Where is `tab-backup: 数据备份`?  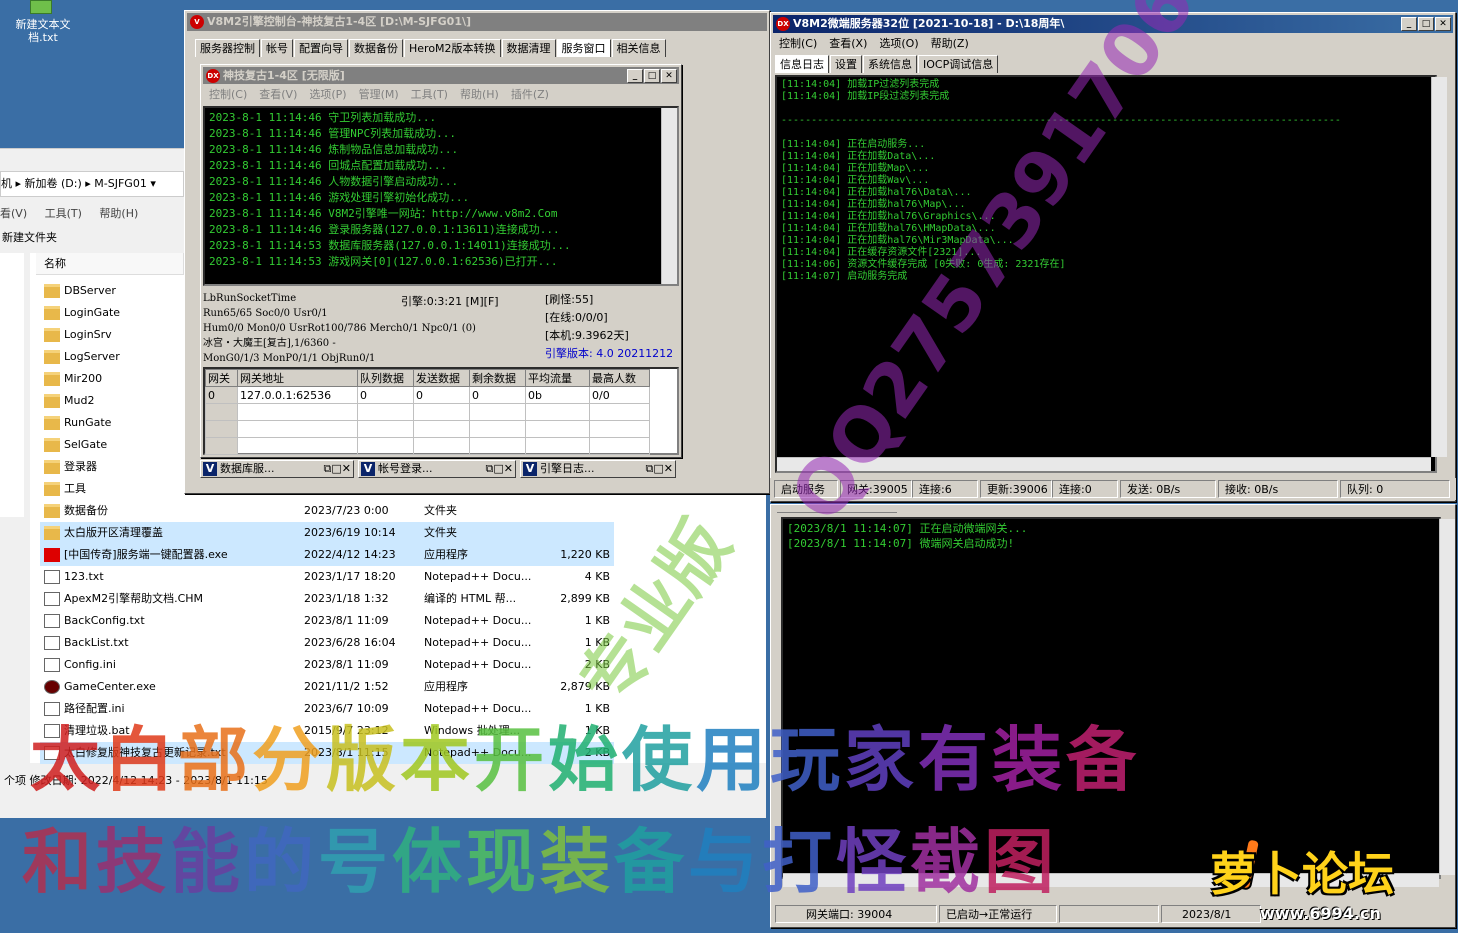
tab-backup: 数据备份 is located at coordinates (376, 48).